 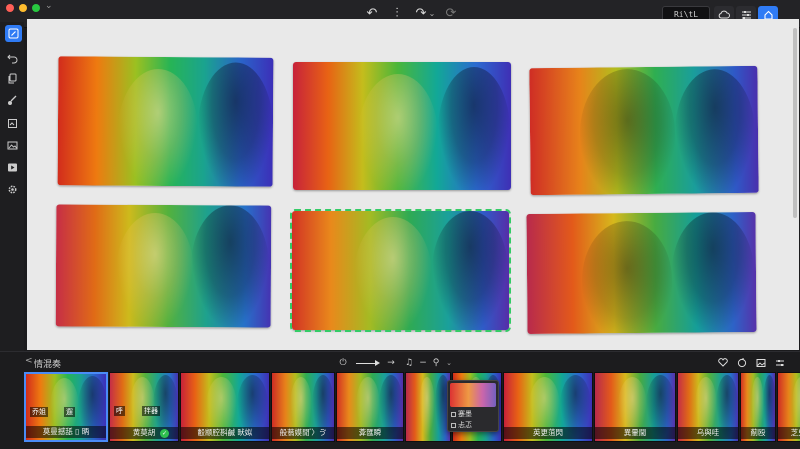 I want to click on thumbnail-label-text: 異暈閫, so click(x=635, y=432).